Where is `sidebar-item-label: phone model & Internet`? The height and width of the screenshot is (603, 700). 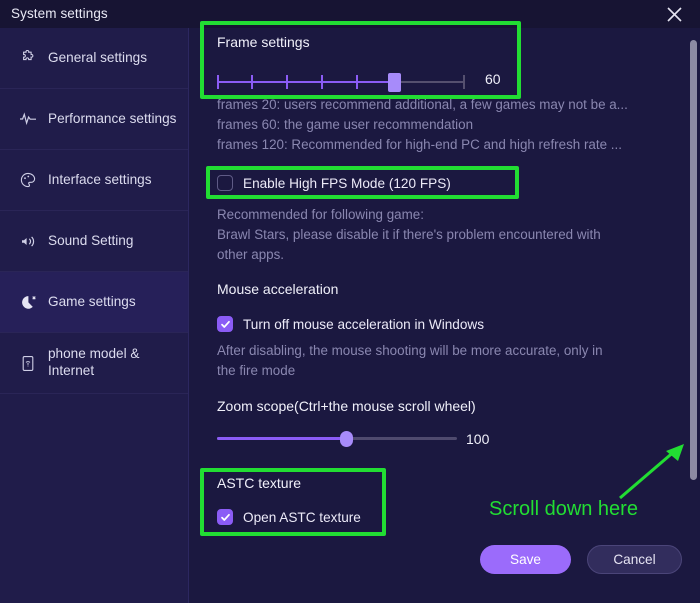
sidebar-item-label: phone model & Internet is located at coordinates (94, 362).